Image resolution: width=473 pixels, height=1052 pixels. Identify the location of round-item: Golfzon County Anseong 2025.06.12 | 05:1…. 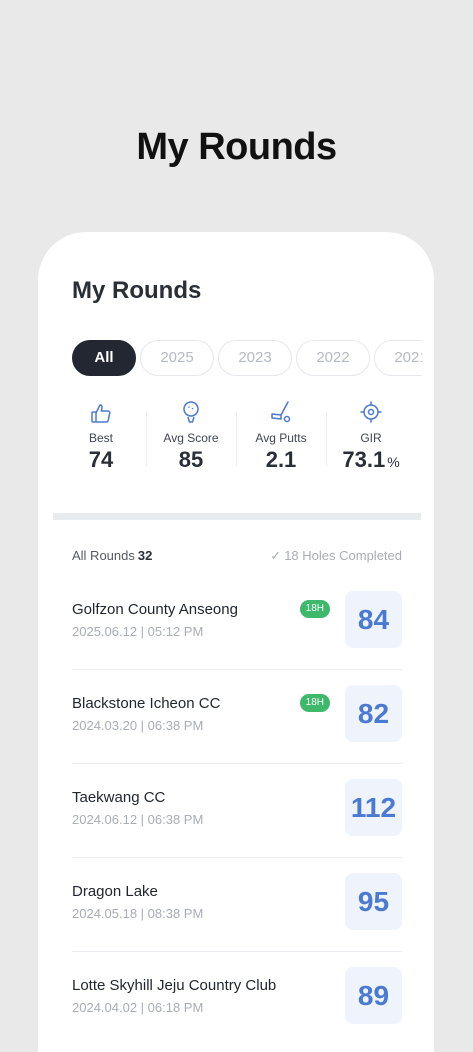
(237, 622).